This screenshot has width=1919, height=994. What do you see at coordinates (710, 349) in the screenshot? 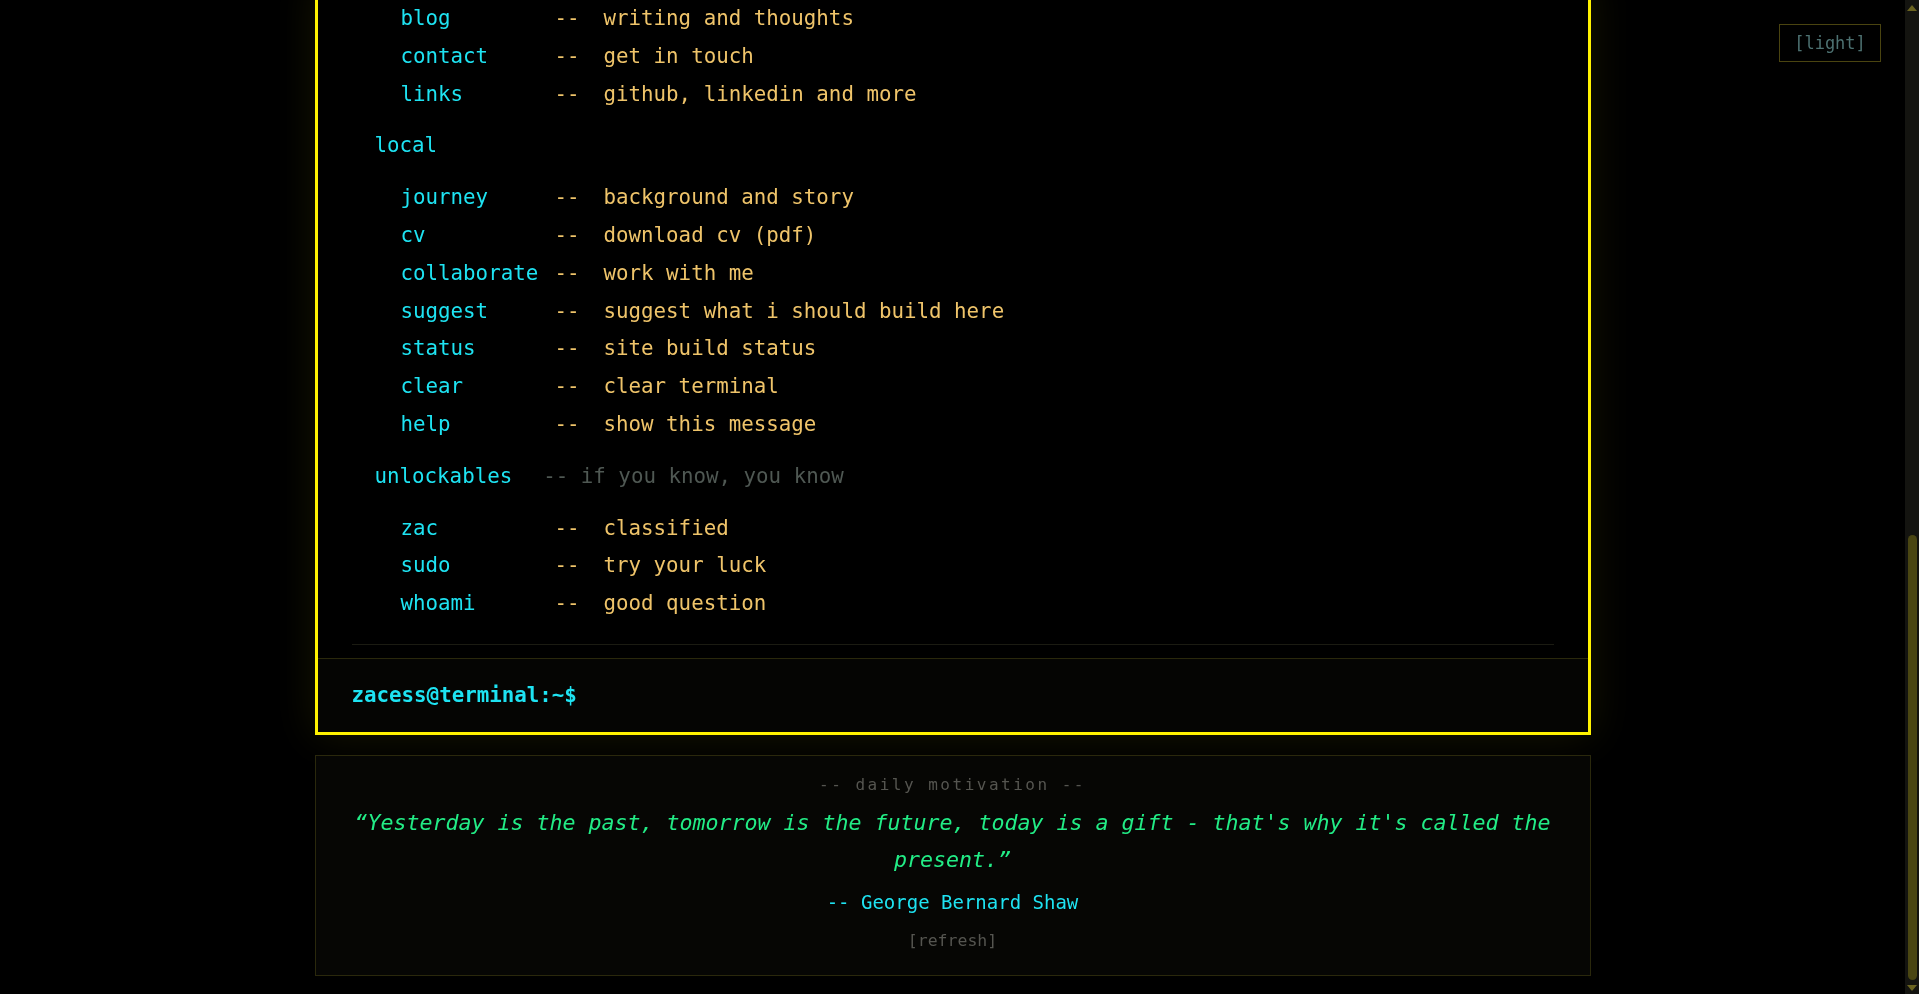
I see `command-description: site build status` at bounding box center [710, 349].